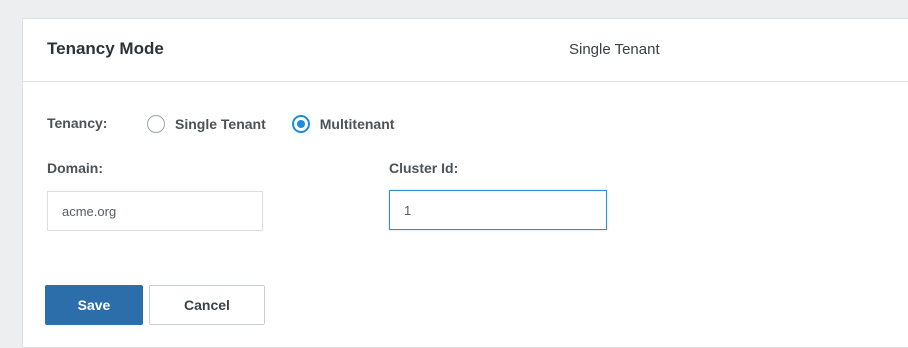 This screenshot has width=908, height=348. What do you see at coordinates (300, 124) in the screenshot?
I see `radio-multitenant-circle` at bounding box center [300, 124].